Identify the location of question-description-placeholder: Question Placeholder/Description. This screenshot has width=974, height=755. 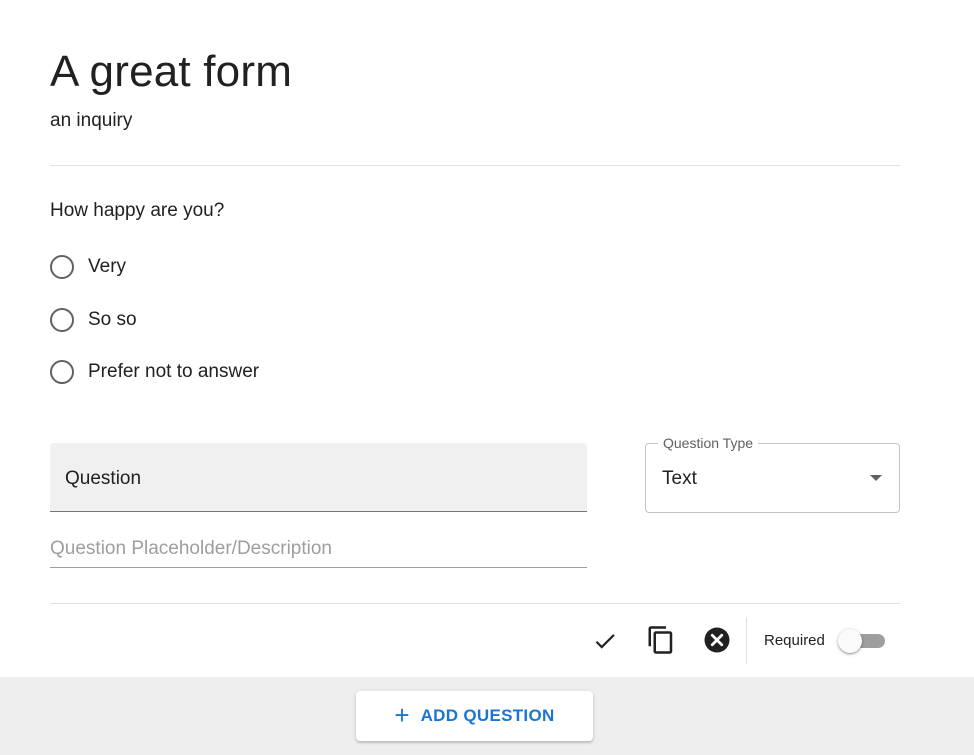
(191, 548).